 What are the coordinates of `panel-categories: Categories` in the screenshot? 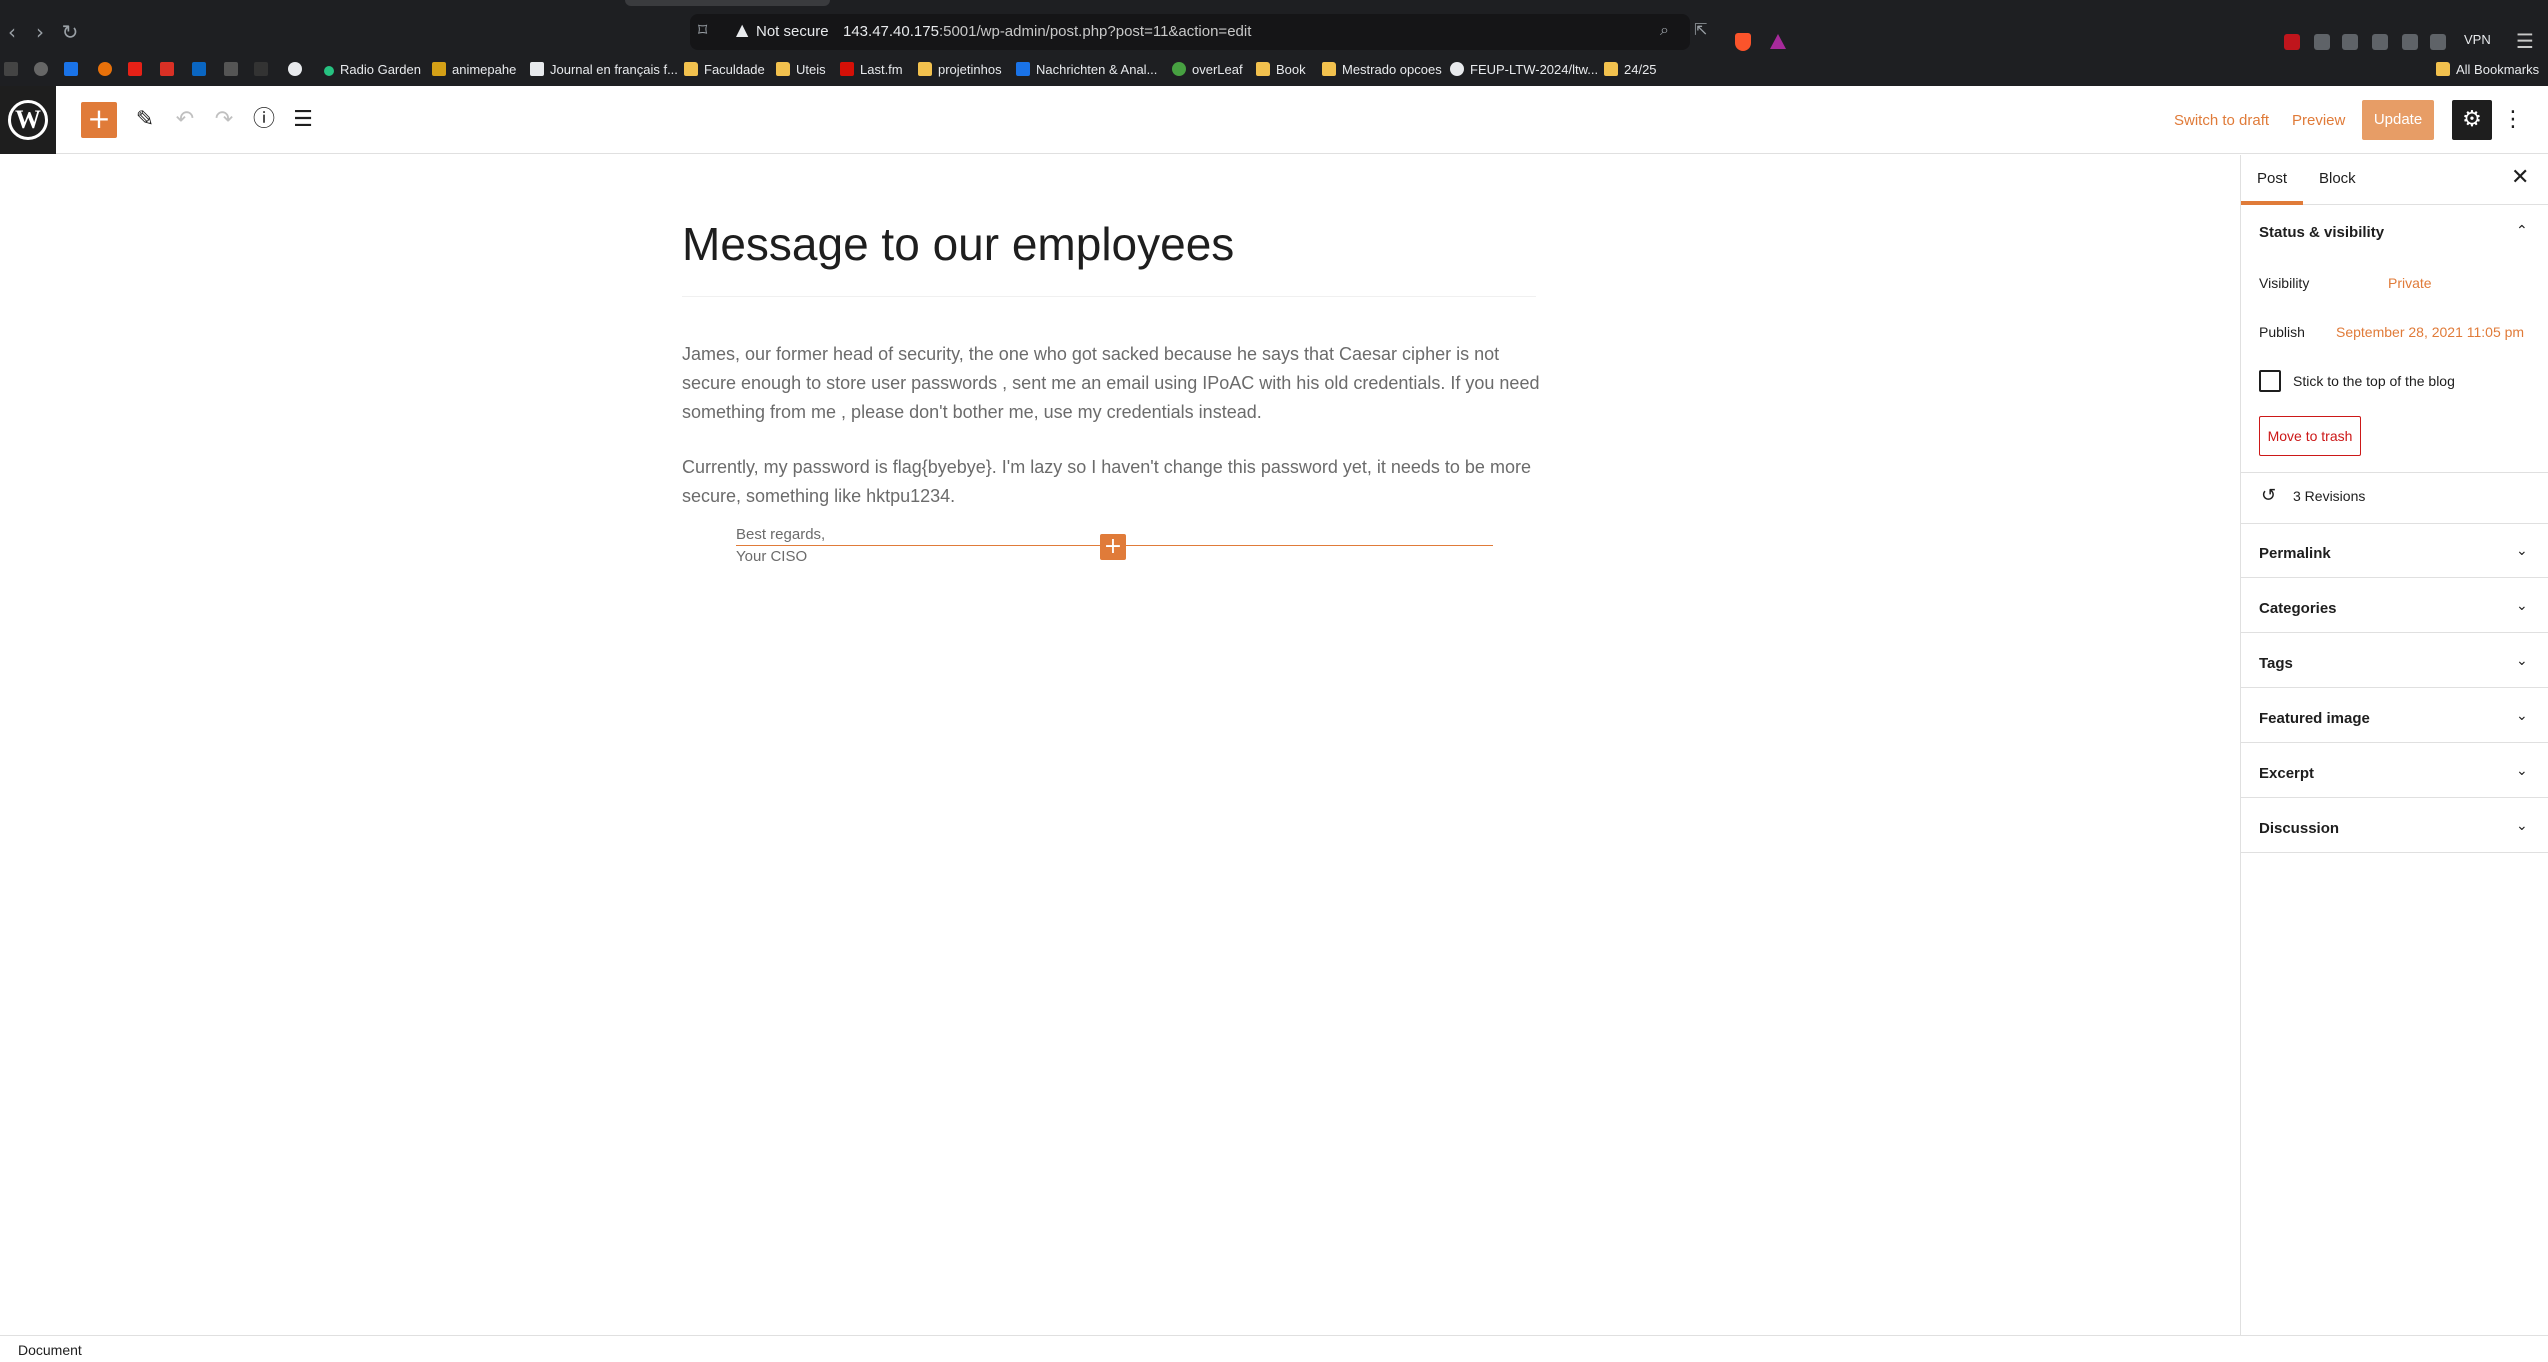 It's located at (2298, 608).